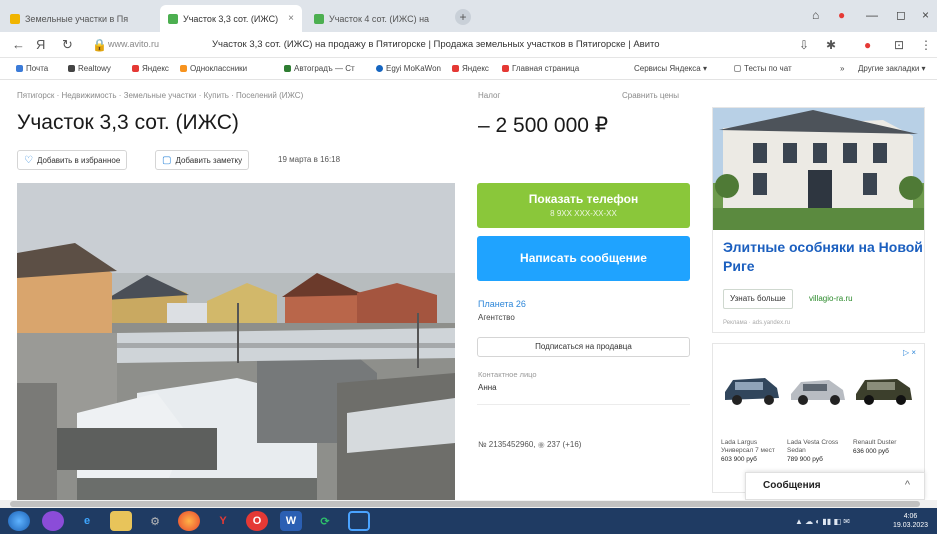 The width and height of the screenshot is (937, 534). What do you see at coordinates (792, 485) in the screenshot?
I see `messages-label: Сообщения` at bounding box center [792, 485].